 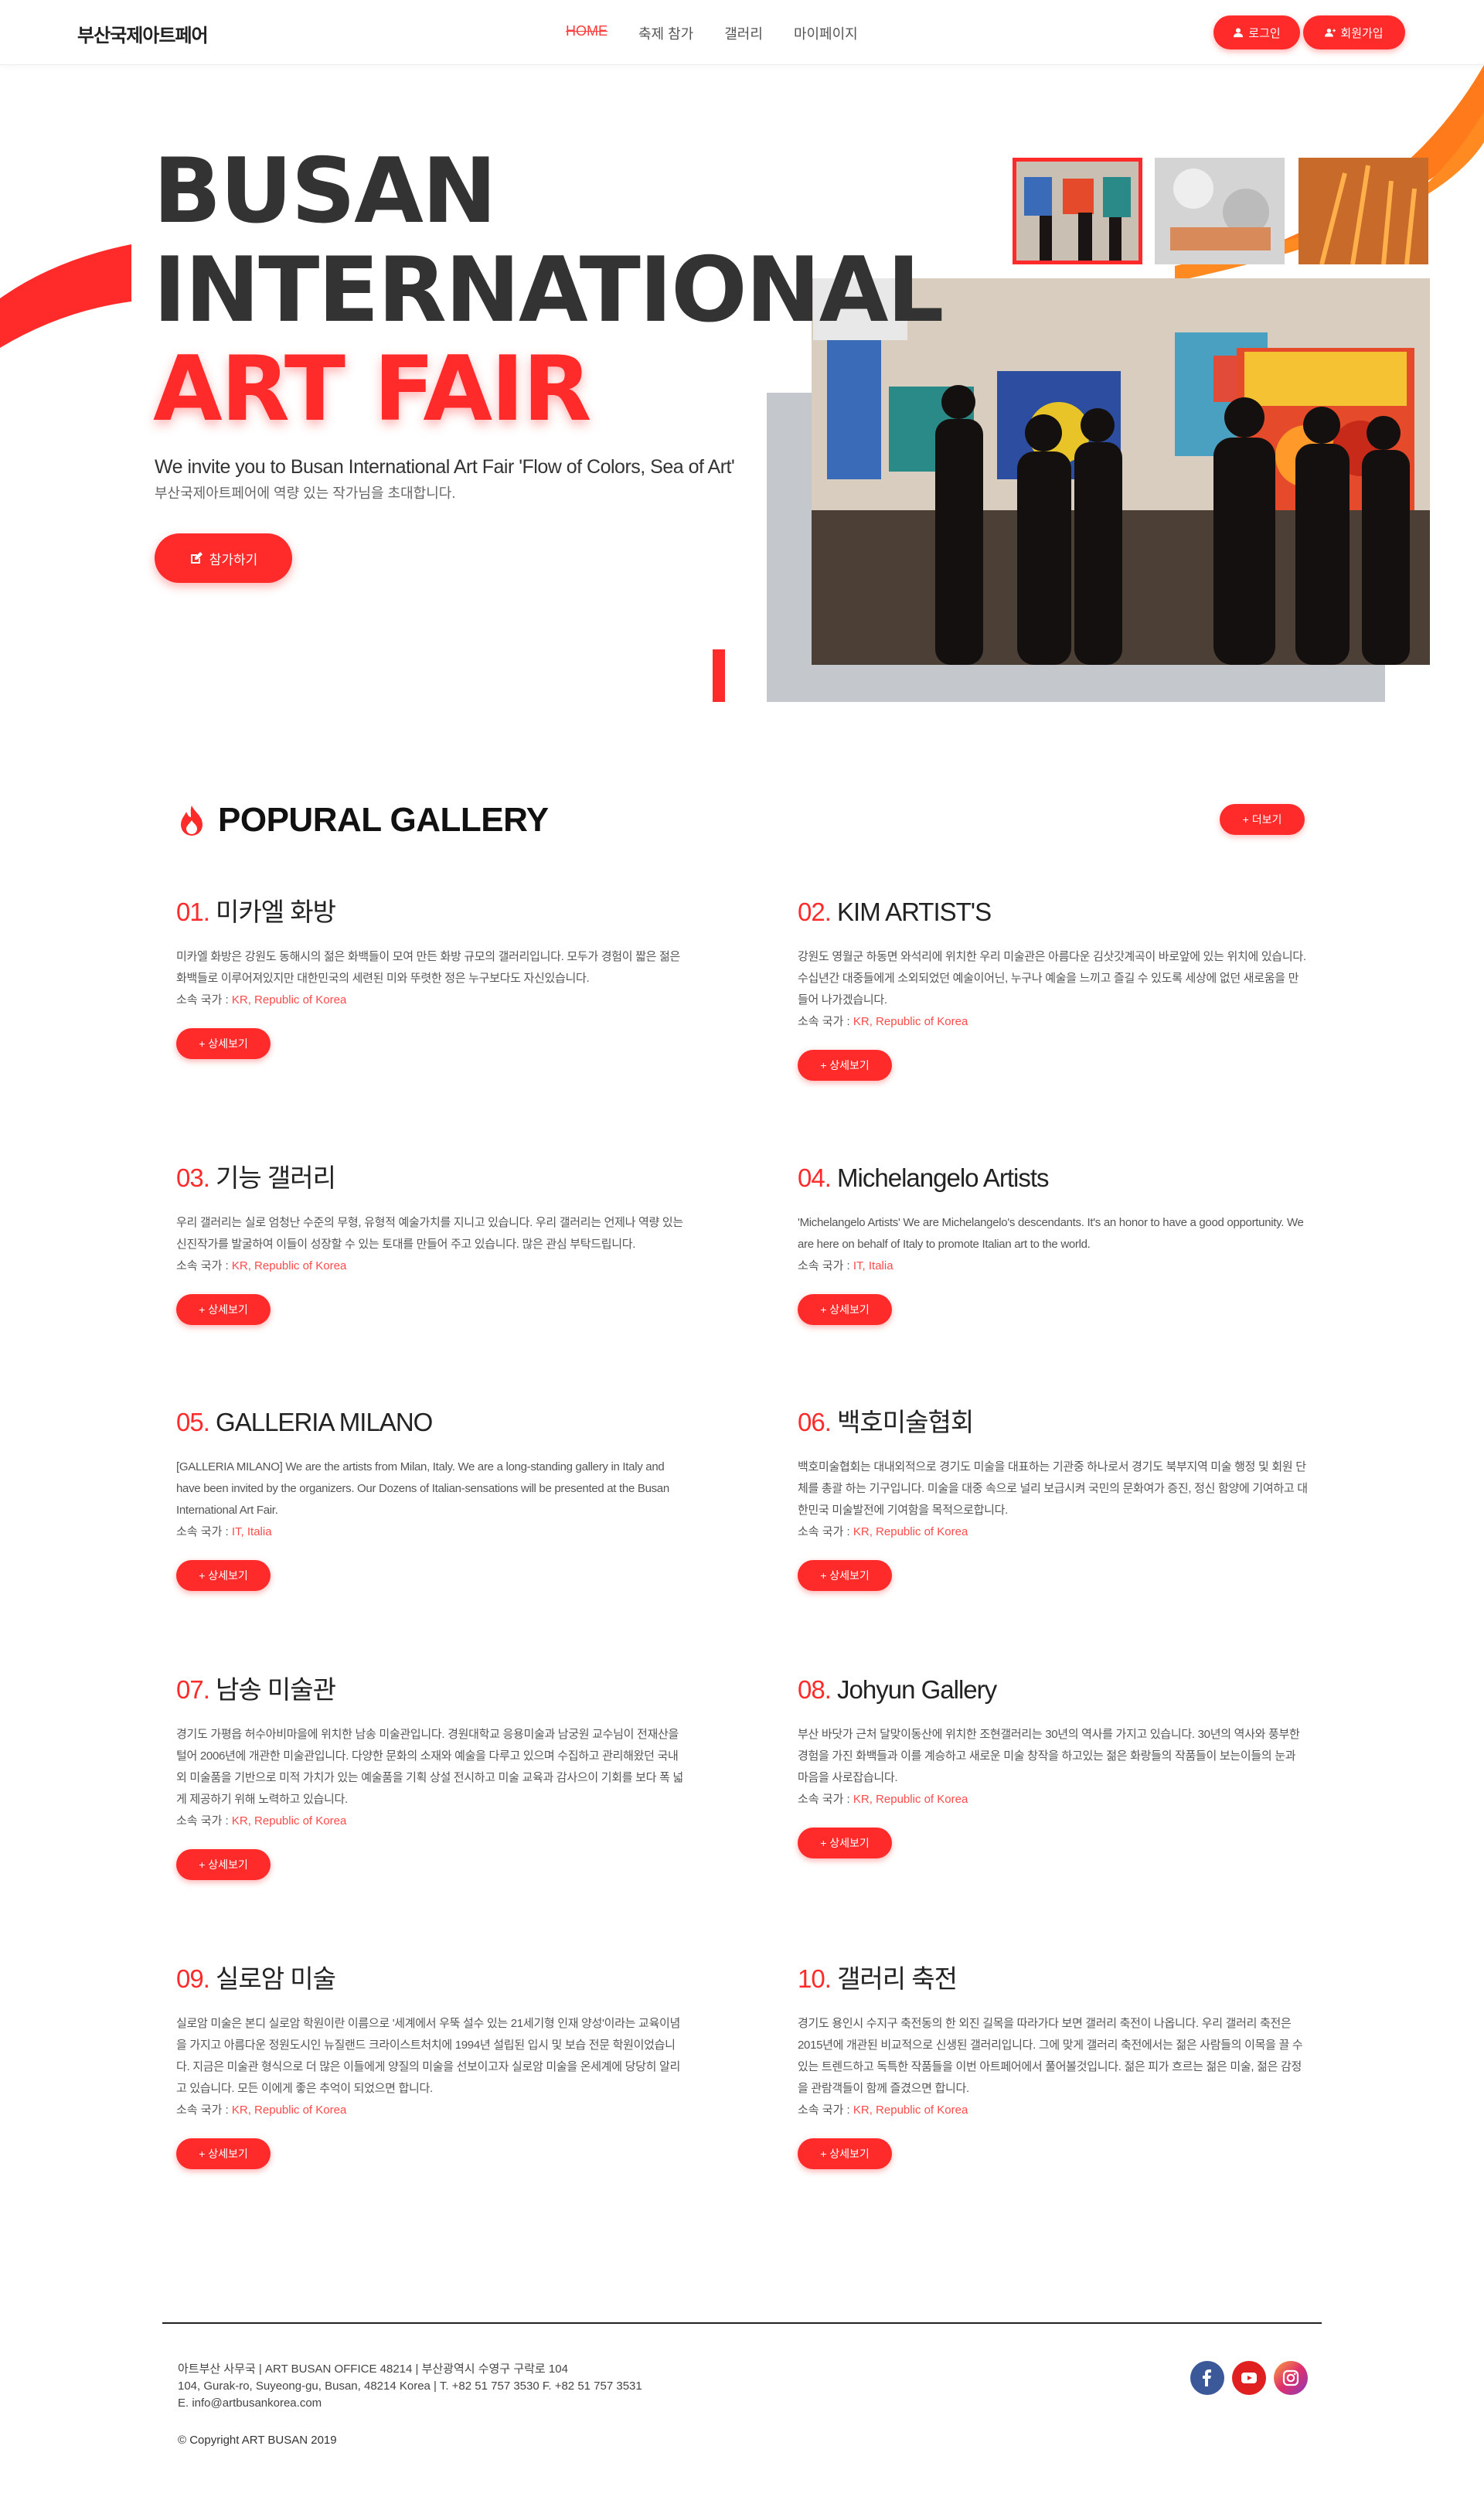 I want to click on facebook-icon, so click(x=1207, y=2377).